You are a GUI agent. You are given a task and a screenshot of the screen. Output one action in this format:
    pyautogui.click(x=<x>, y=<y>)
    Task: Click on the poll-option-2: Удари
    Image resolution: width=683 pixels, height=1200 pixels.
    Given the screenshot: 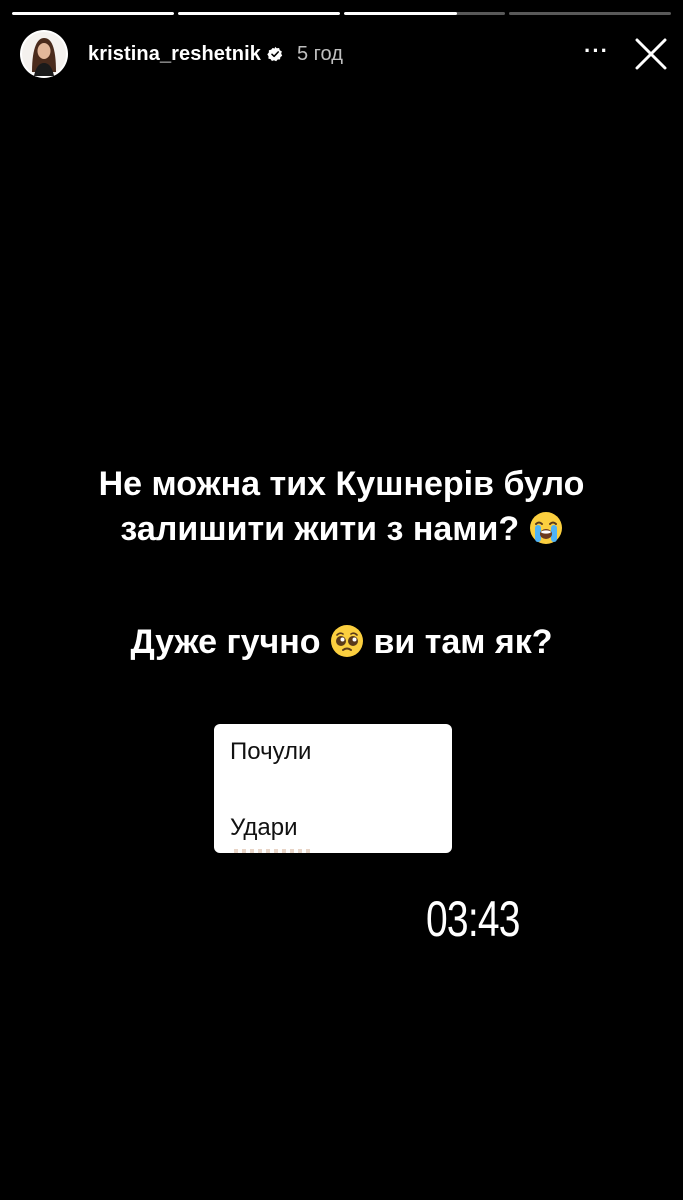 What is the action you would take?
    pyautogui.click(x=263, y=828)
    